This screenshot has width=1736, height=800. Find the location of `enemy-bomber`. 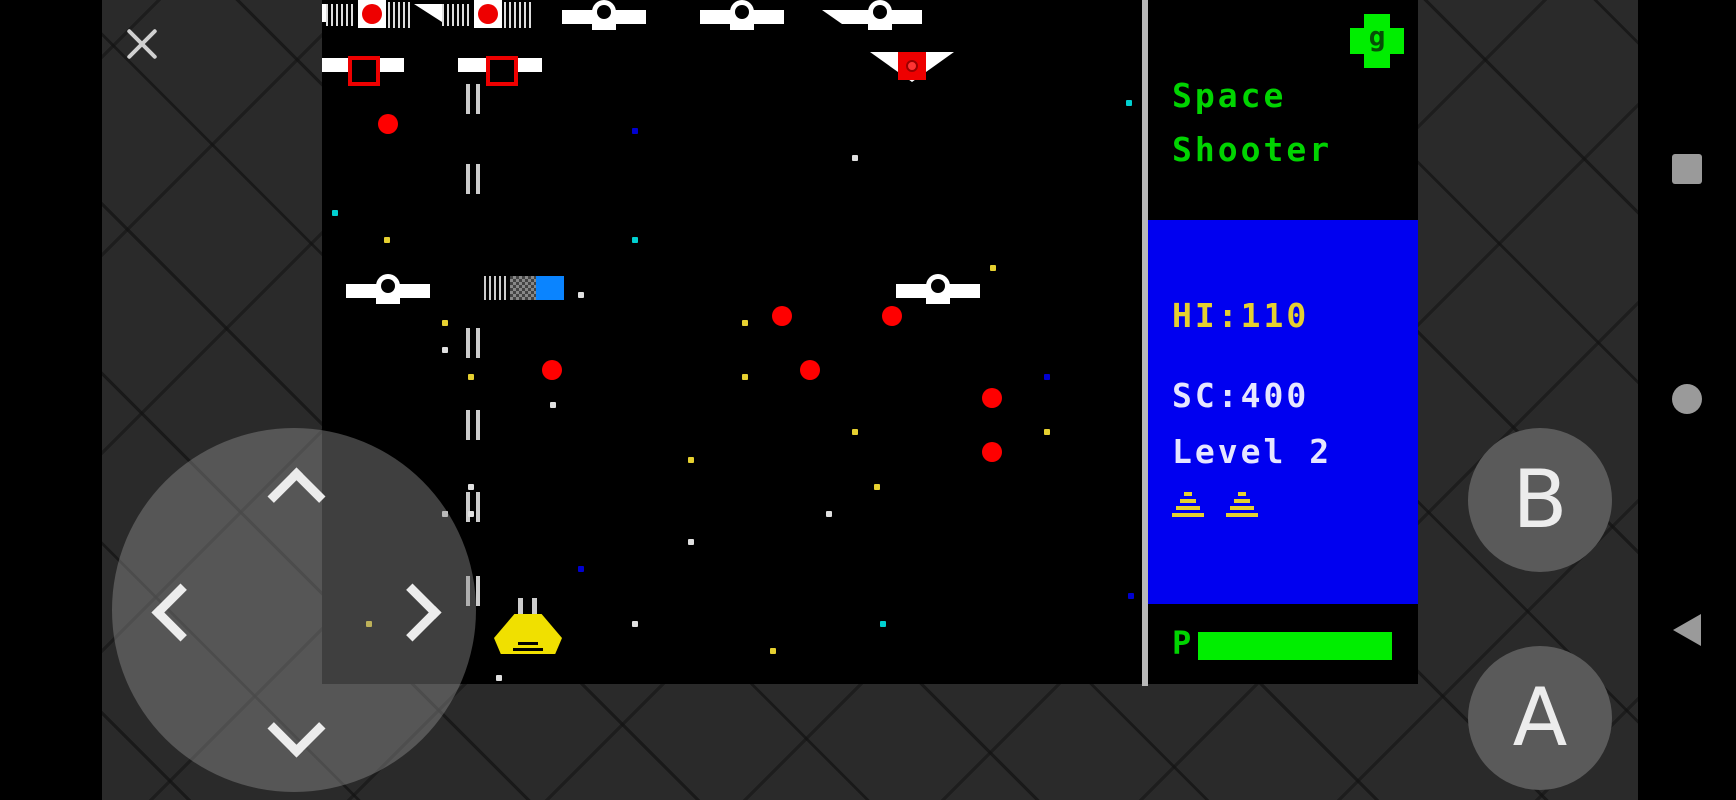

enemy-bomber is located at coordinates (912, 69).